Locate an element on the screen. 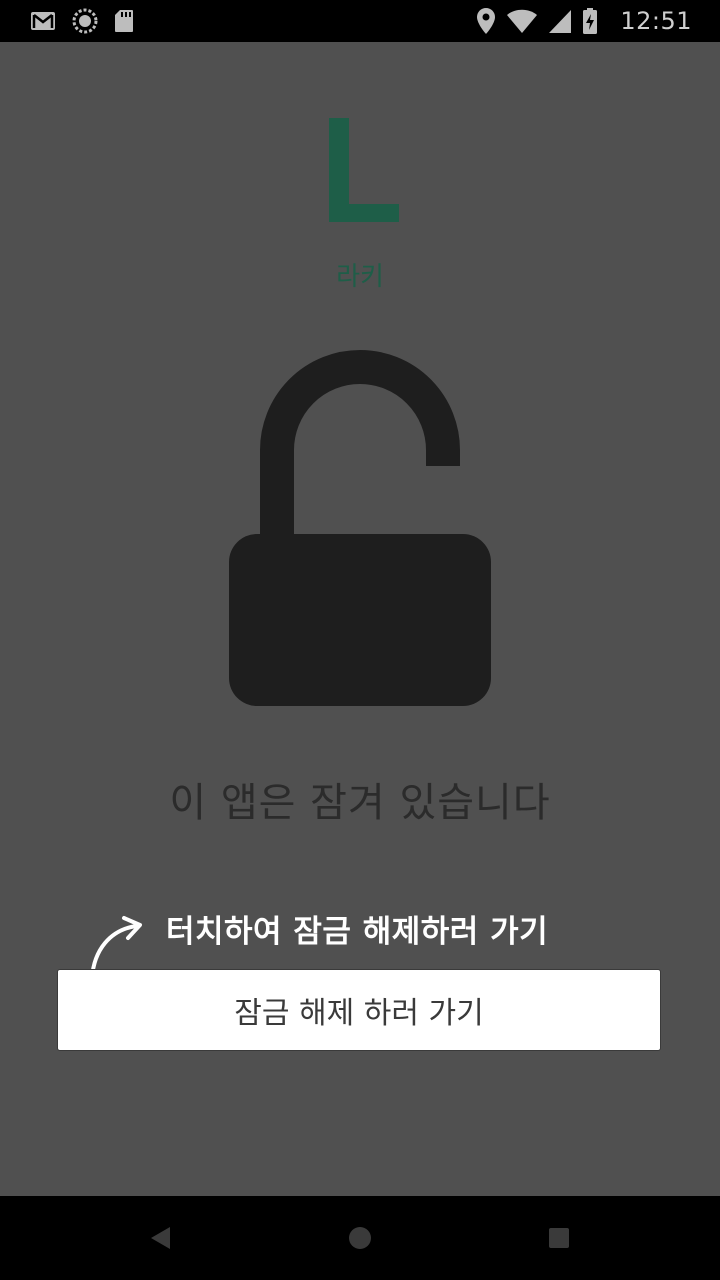 This screenshot has height=1280, width=720. navigation-bar is located at coordinates (360, 1238).